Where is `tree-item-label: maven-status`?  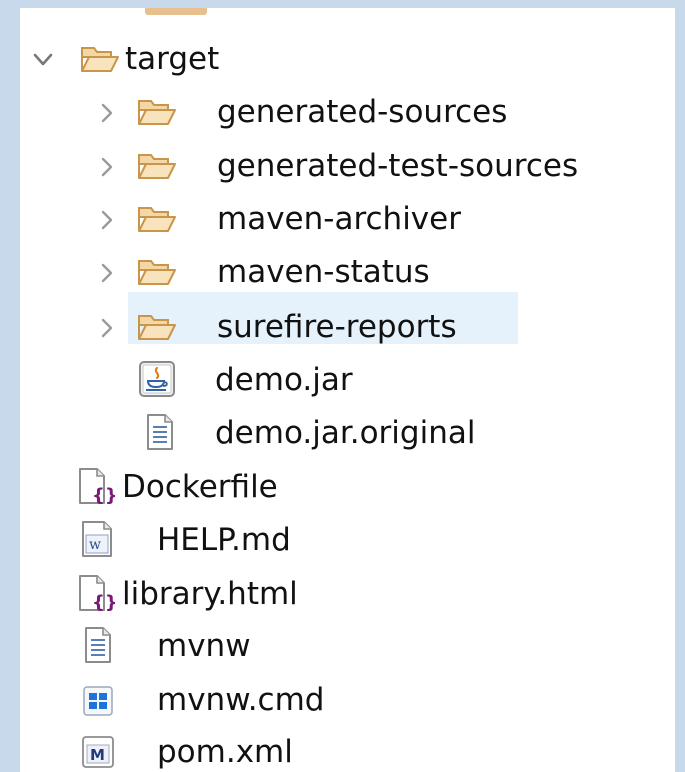
tree-item-label: maven-status is located at coordinates (323, 272).